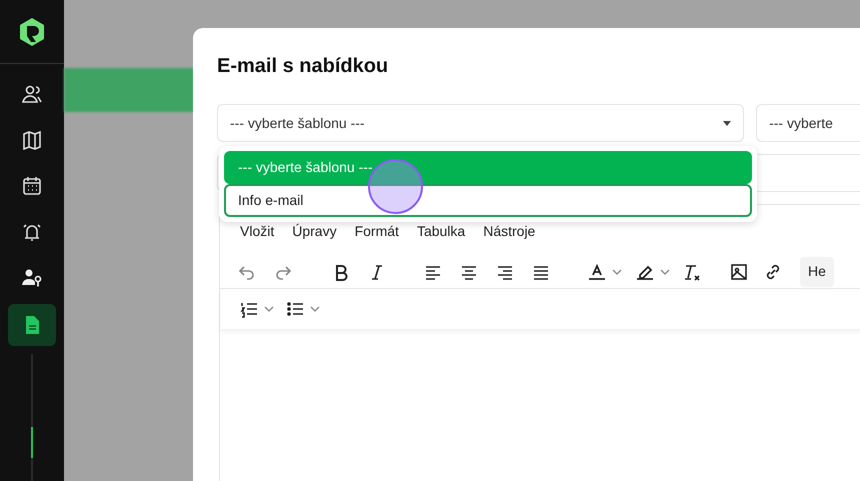  I want to click on user-key-icon, so click(32, 278).